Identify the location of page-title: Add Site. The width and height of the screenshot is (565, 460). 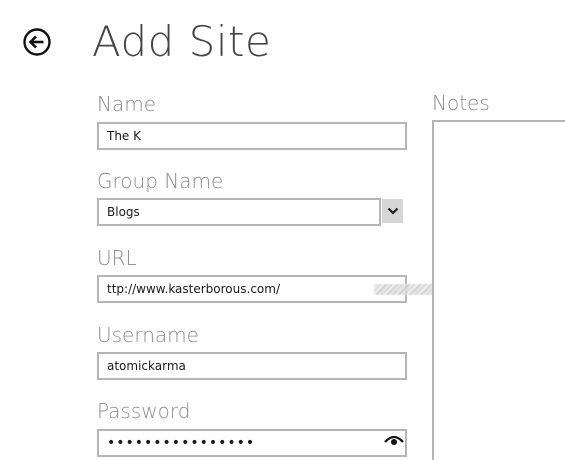
(182, 41).